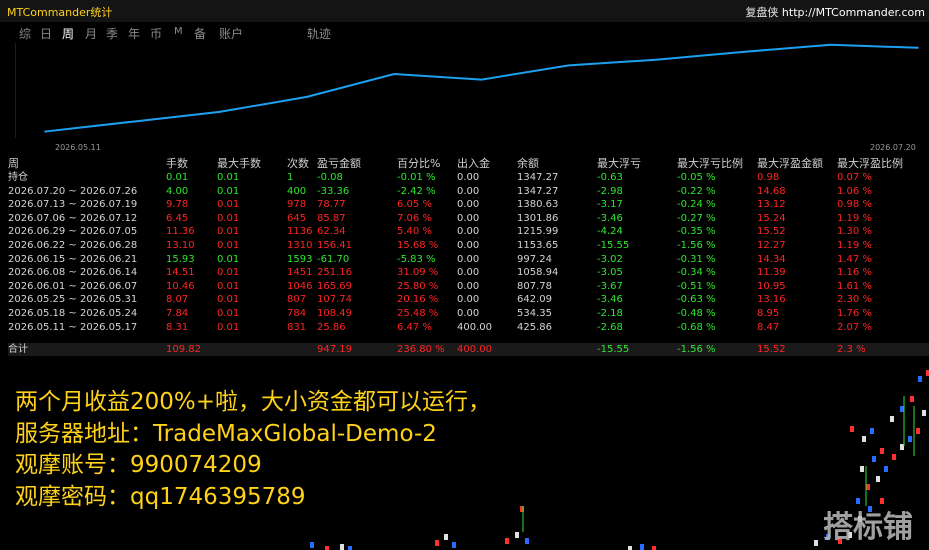 This screenshot has height=550, width=929. What do you see at coordinates (696, 218) in the screenshot?
I see `cell-max-float-loss-pct: -0.27 %` at bounding box center [696, 218].